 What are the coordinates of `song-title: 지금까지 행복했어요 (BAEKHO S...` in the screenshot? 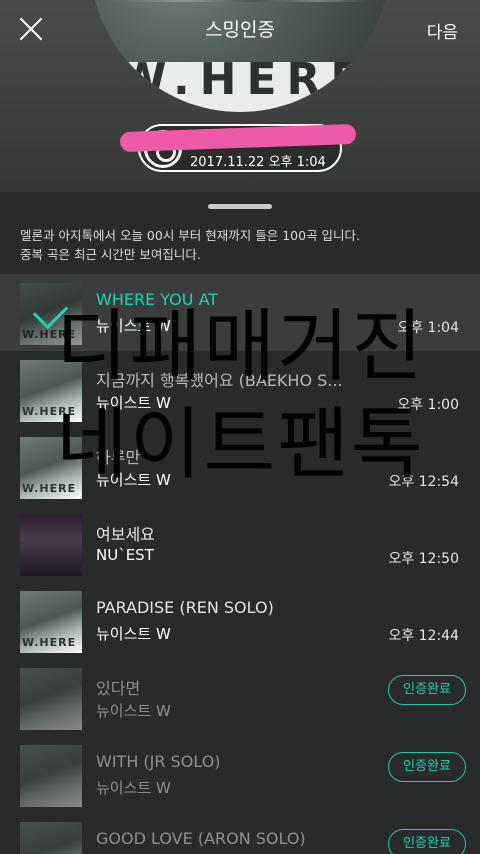 It's located at (219, 380).